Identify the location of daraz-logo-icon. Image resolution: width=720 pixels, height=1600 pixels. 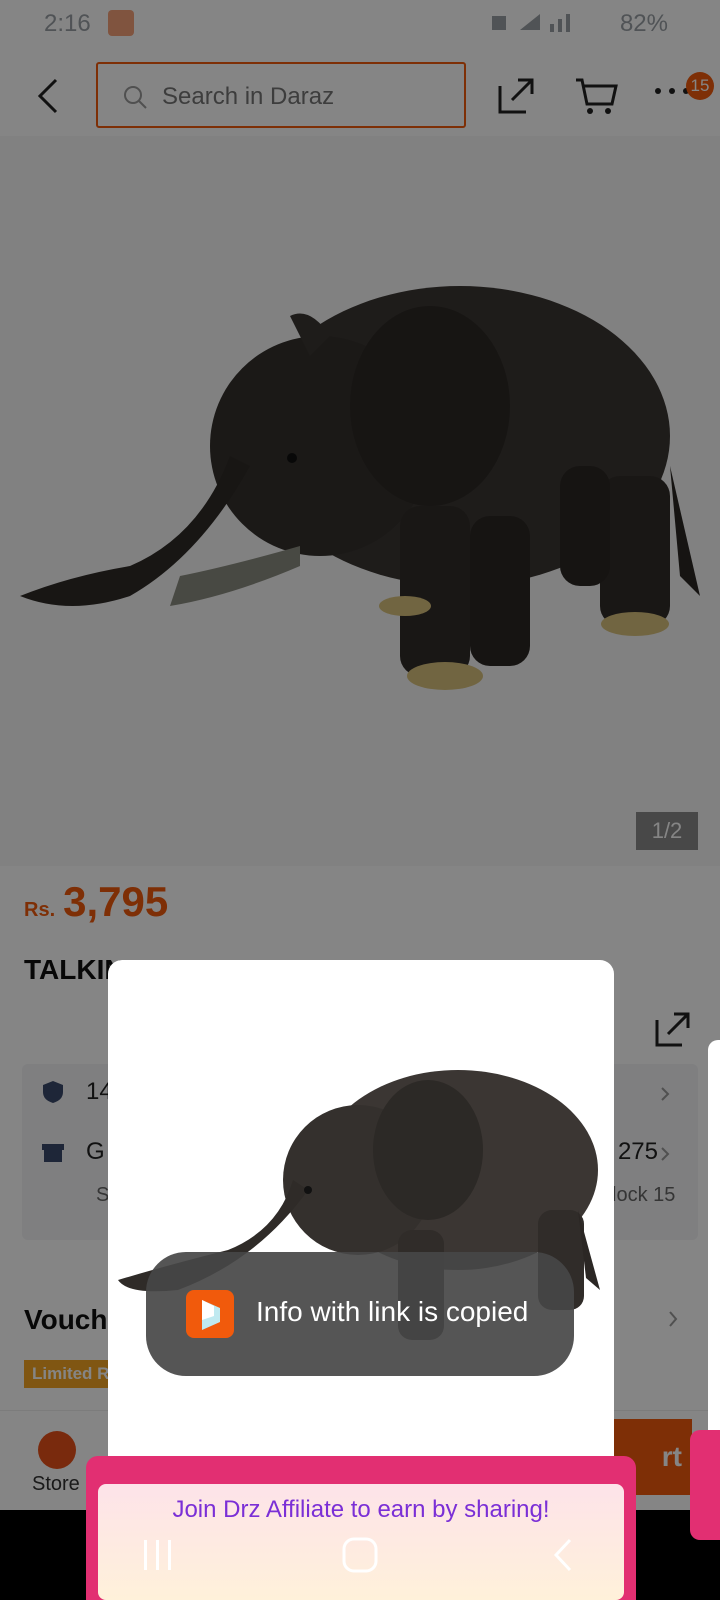
(210, 1314).